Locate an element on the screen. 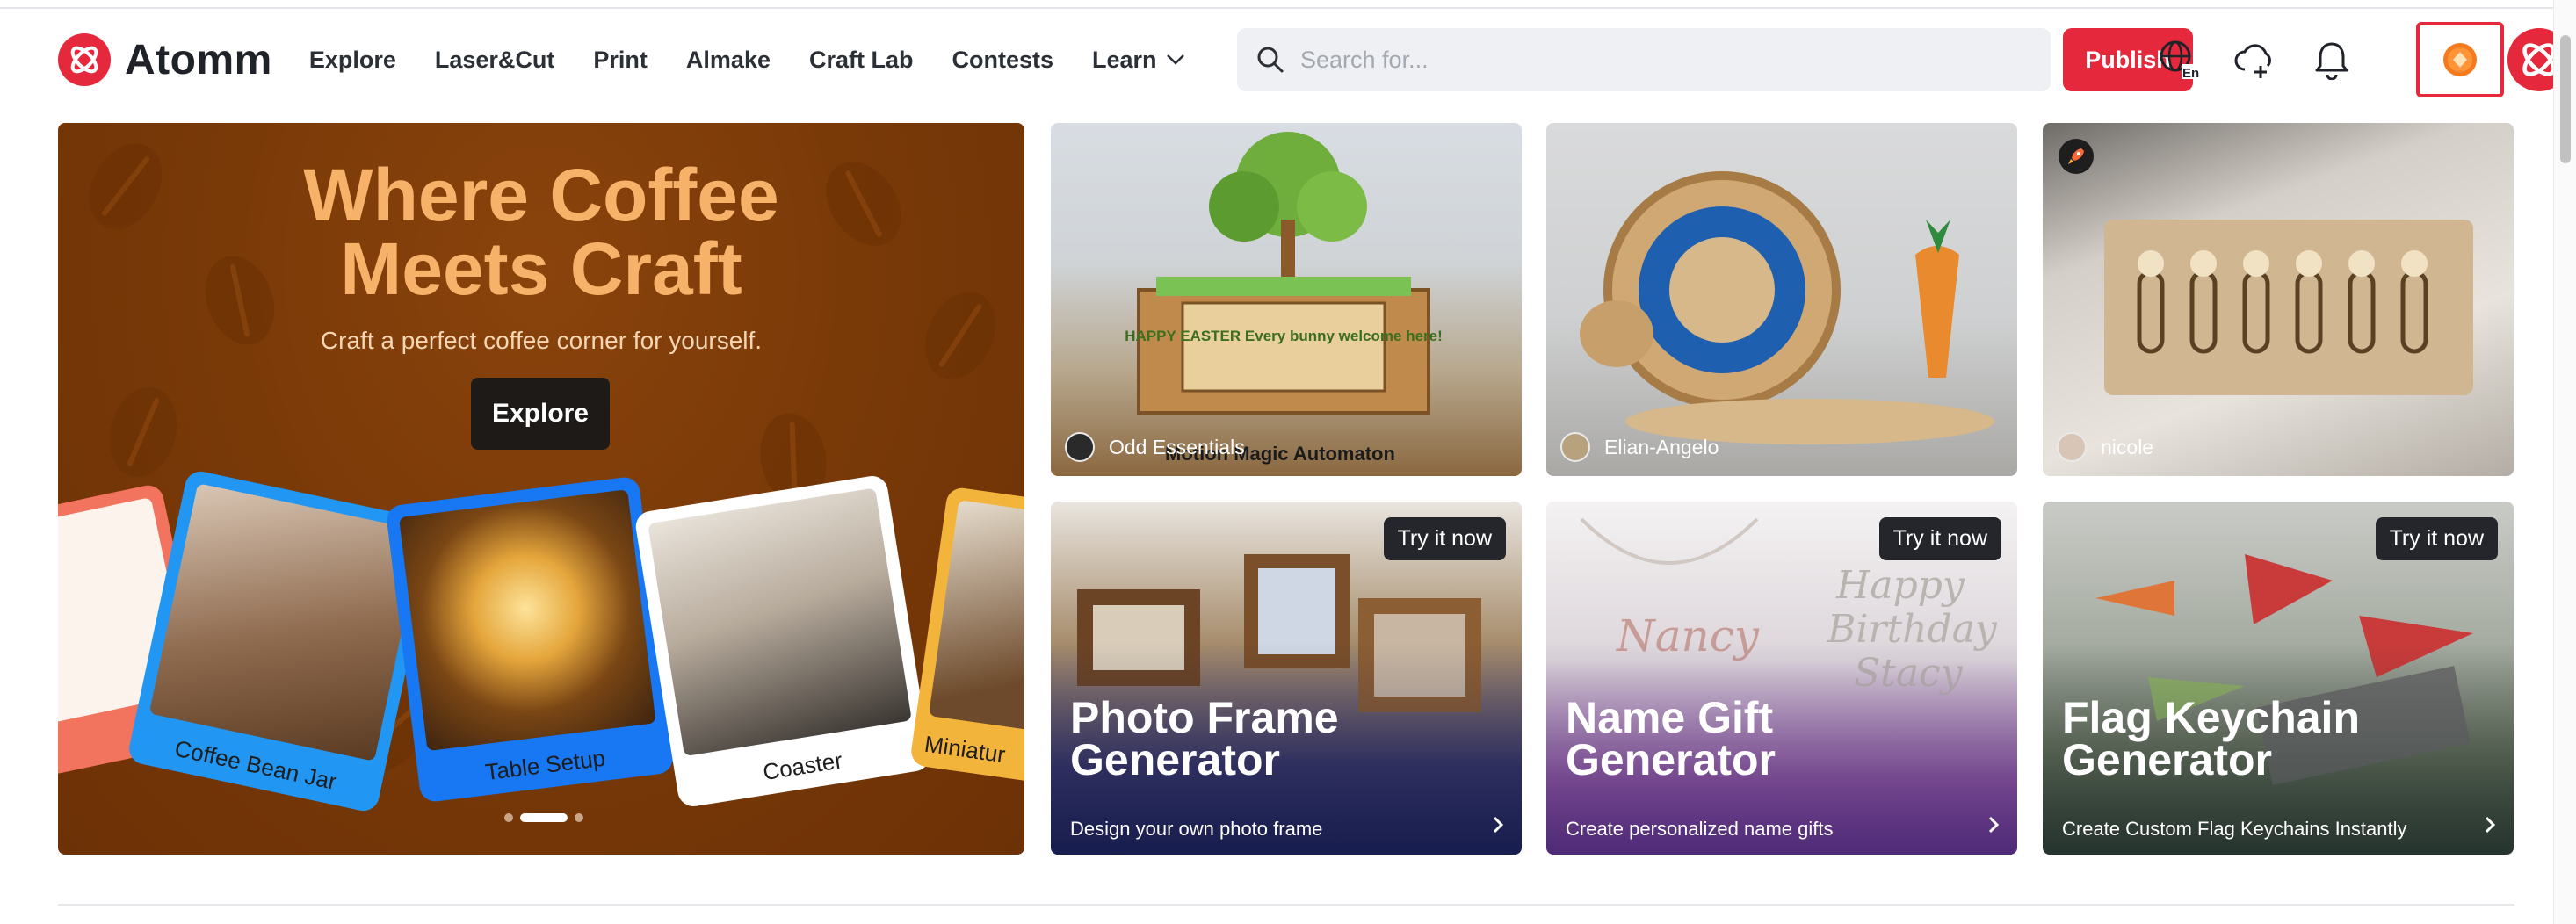 This screenshot has width=2576, height=924. project-card: Elian-Angelo is located at coordinates (1781, 299).